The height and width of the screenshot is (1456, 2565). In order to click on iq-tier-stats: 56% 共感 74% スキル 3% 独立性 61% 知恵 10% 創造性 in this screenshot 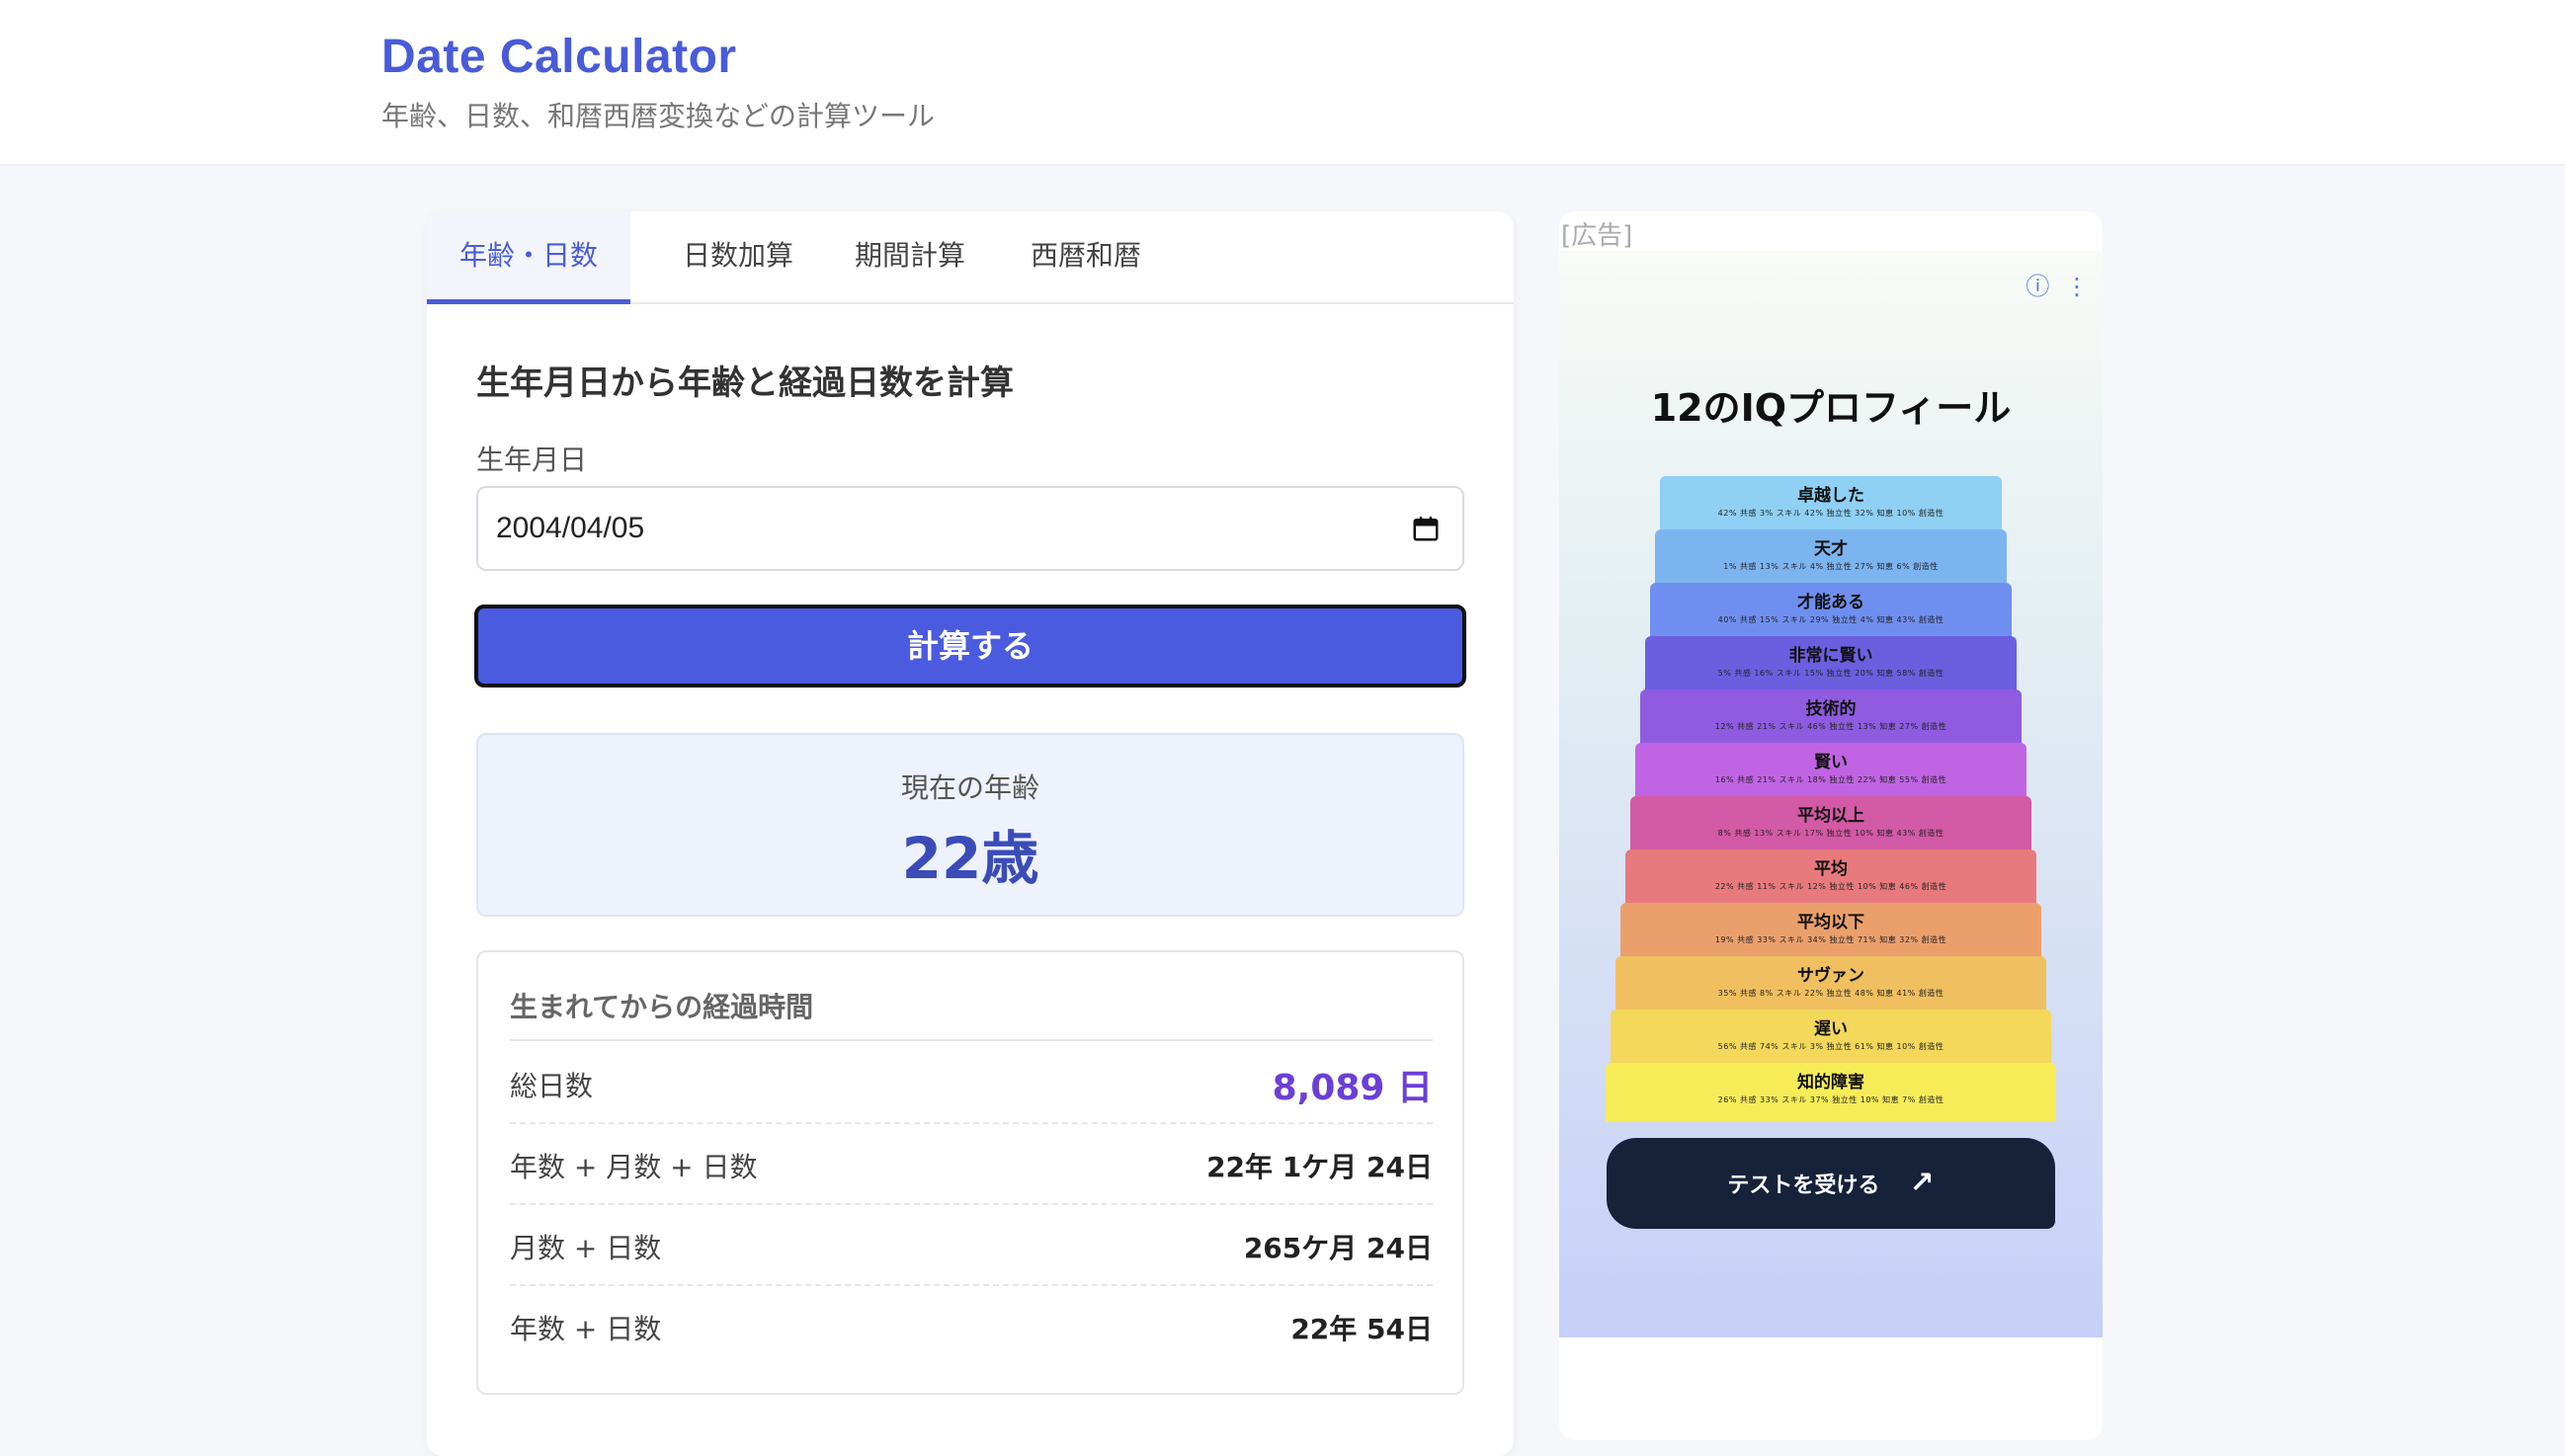, I will do `click(1831, 1046)`.